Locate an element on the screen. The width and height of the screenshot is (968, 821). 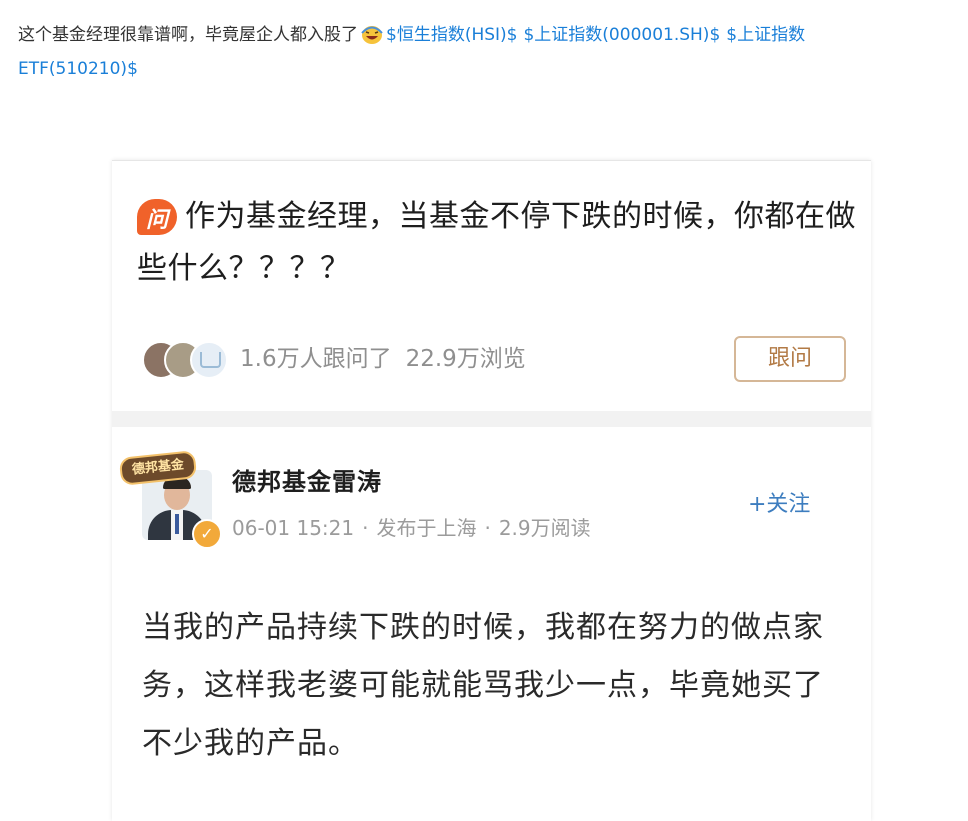
question-title: 作为基金经理，当基金不停下跌的时候，你都在做些什么？？？？ is located at coordinates (497, 243).